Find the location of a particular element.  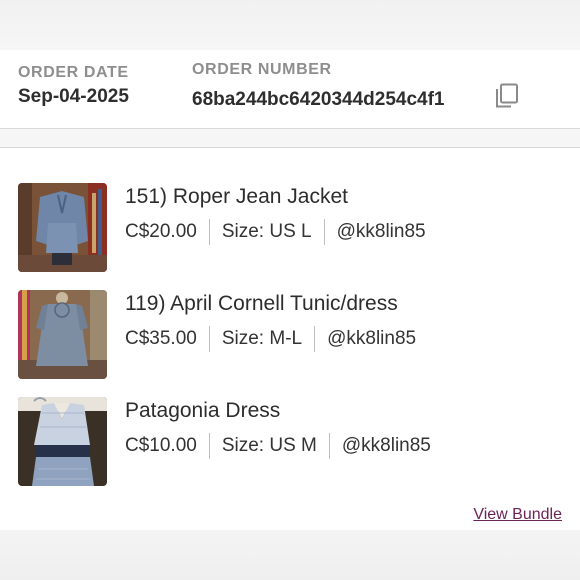

item-meta: C$10.00 Size: US M @kk8lin85 is located at coordinates (278, 446).